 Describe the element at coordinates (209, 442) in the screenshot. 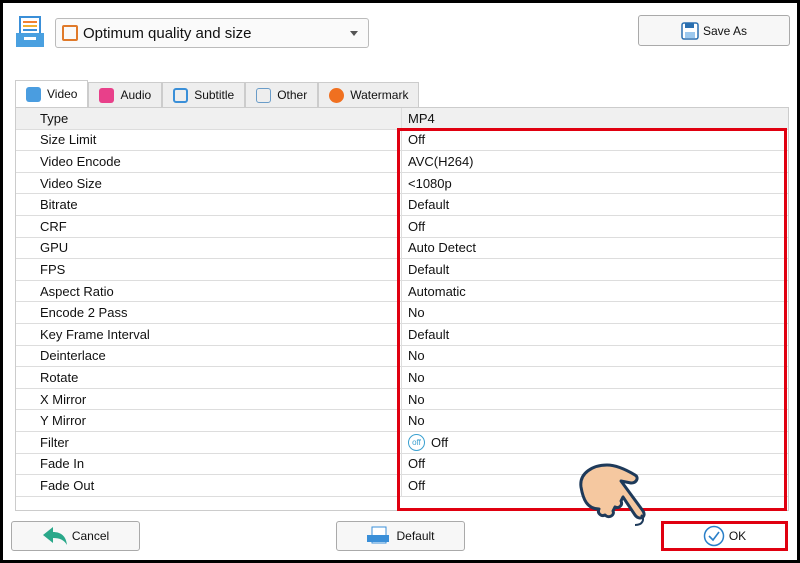

I see `setting-name: Filter` at that location.